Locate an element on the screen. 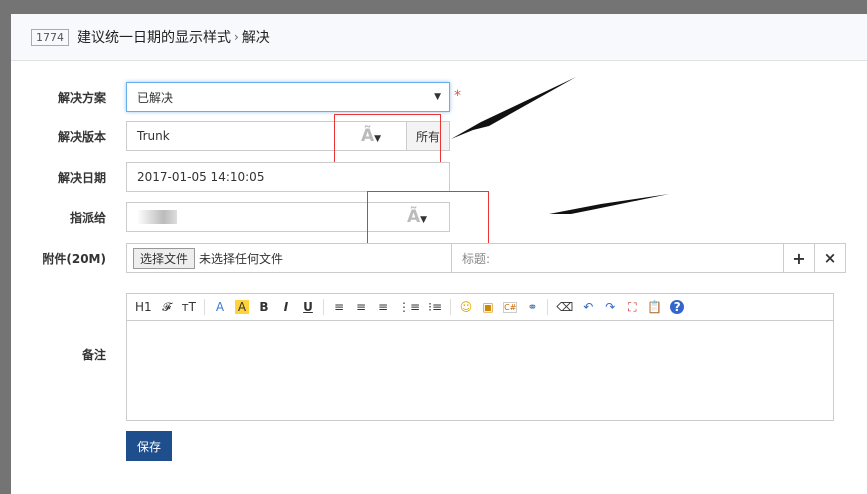 The height and width of the screenshot is (494, 867). annotation-arrows is located at coordinates (560, 145).